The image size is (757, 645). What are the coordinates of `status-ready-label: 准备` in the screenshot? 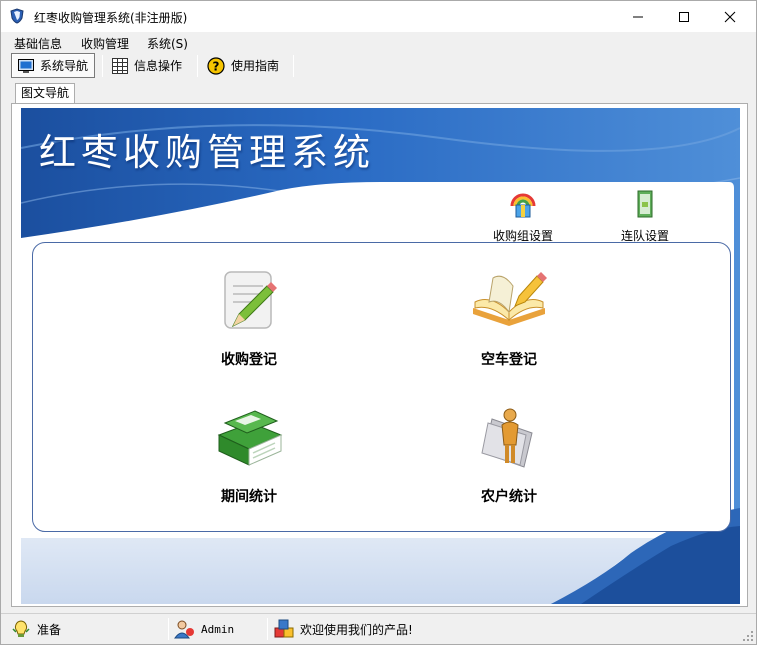 It's located at (49, 629).